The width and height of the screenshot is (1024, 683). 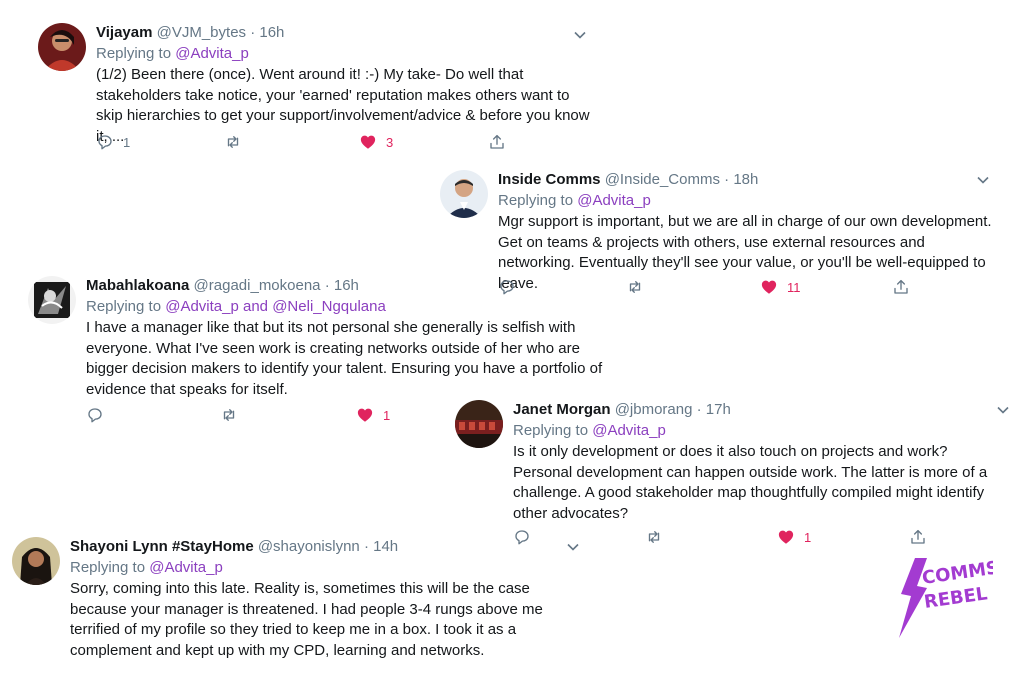 What do you see at coordinates (137, 285) in the screenshot?
I see `display-name: Mabahlakoana` at bounding box center [137, 285].